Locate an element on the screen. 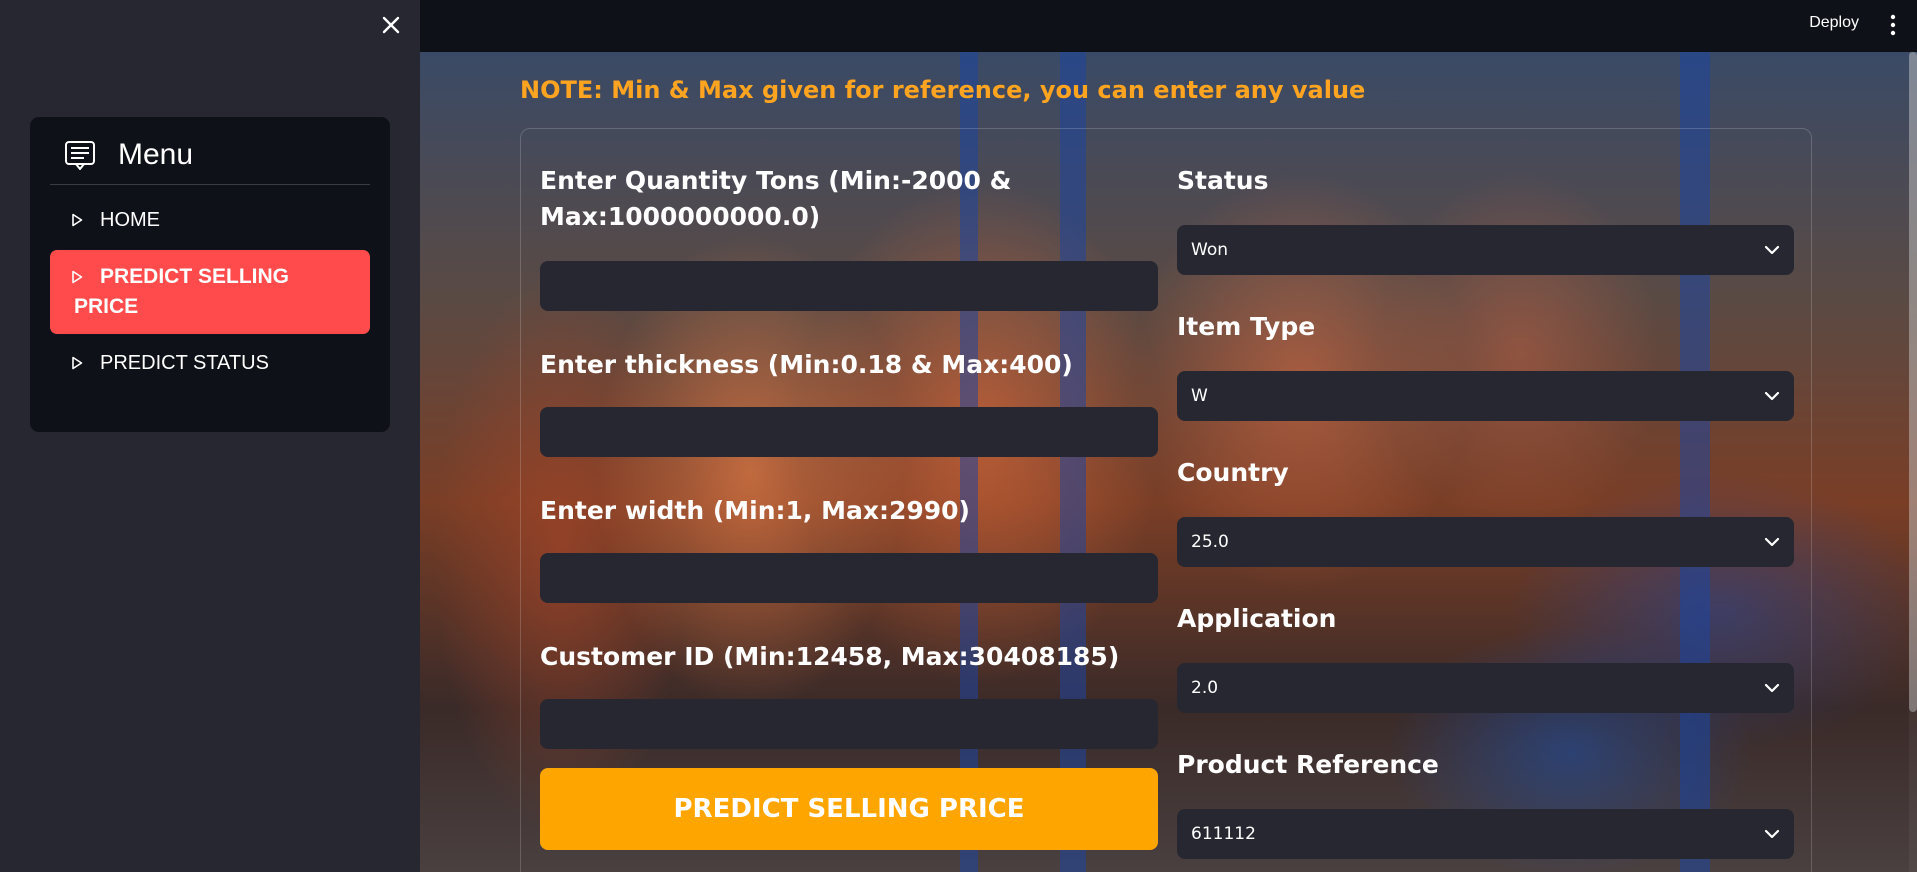 The image size is (1917, 872). application-select: 2.0 is located at coordinates (1485, 688).